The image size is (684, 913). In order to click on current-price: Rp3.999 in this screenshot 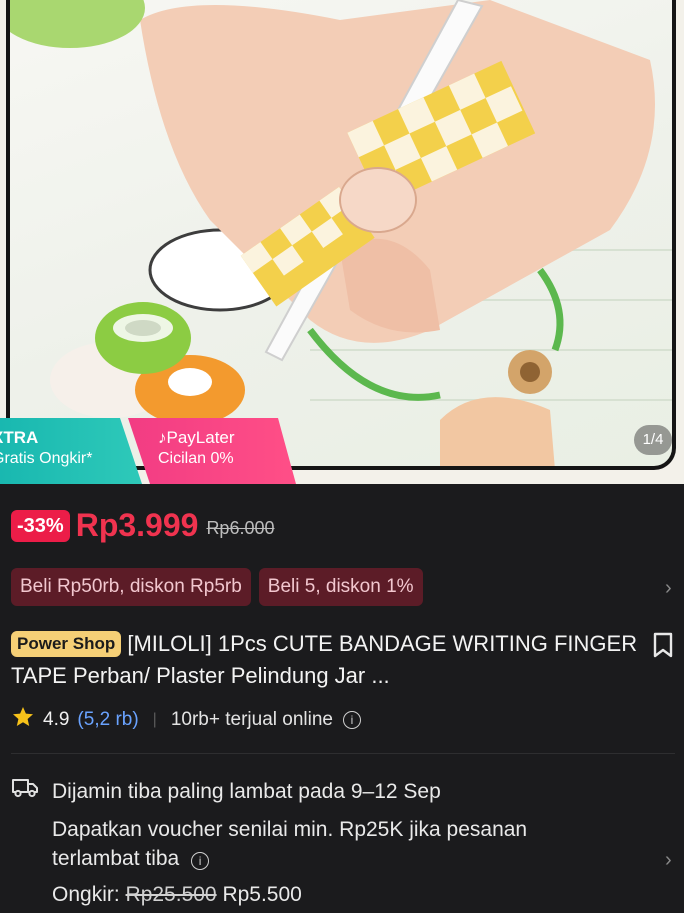, I will do `click(137, 525)`.